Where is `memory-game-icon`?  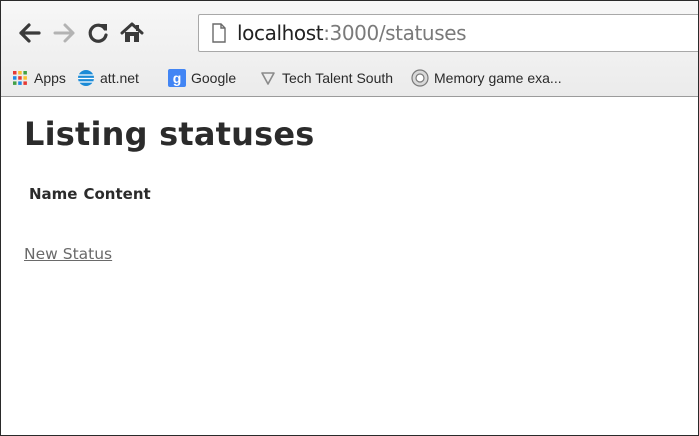
memory-game-icon is located at coordinates (420, 78).